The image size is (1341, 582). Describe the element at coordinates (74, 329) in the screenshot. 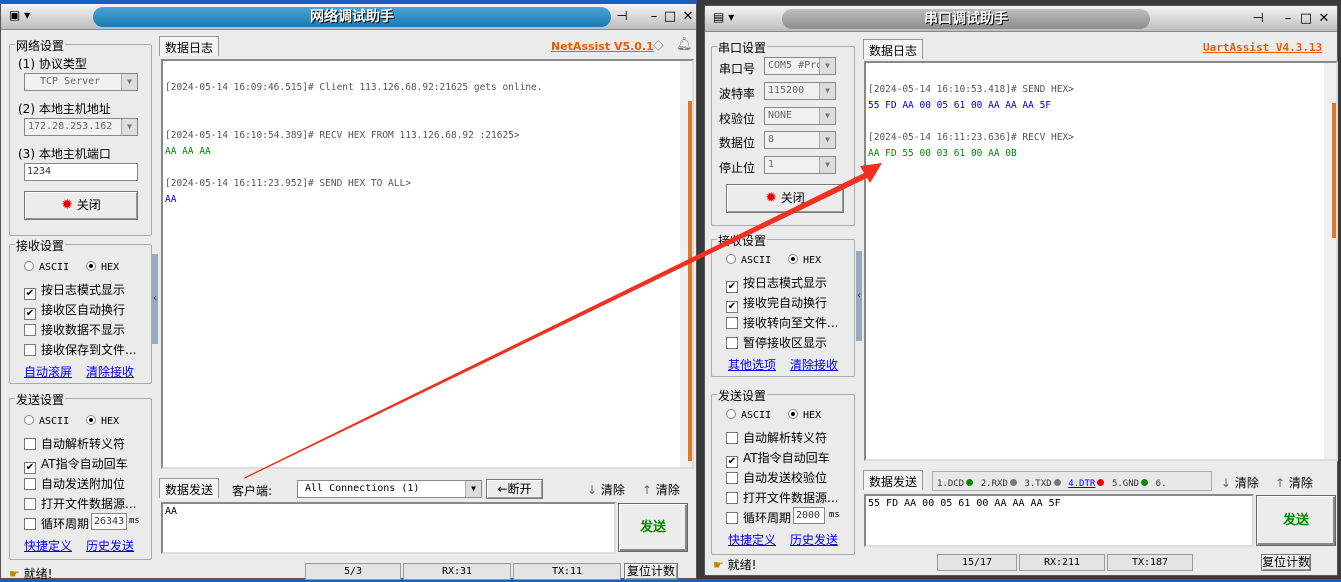

I see `recv-option-checkbox: 接收数据不显示` at that location.